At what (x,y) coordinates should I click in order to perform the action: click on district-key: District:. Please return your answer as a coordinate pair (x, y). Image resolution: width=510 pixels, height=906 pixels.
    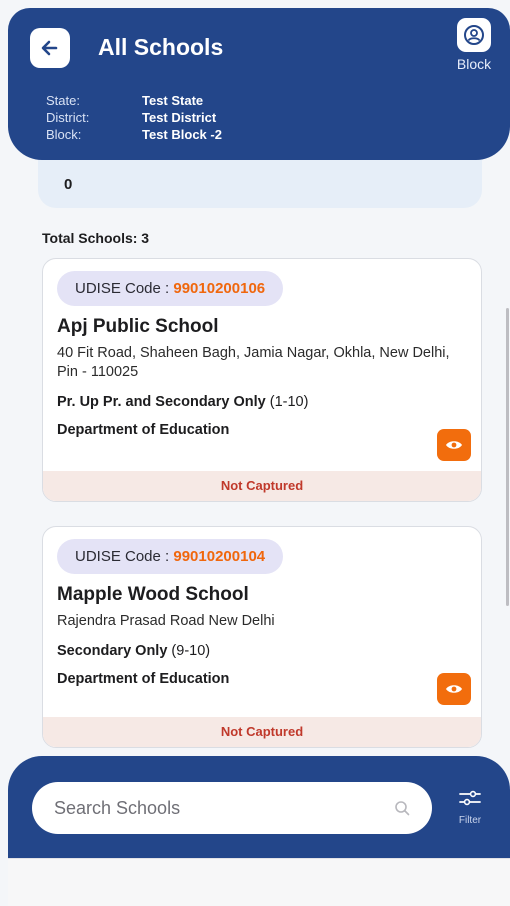
    Looking at the image, I should click on (68, 117).